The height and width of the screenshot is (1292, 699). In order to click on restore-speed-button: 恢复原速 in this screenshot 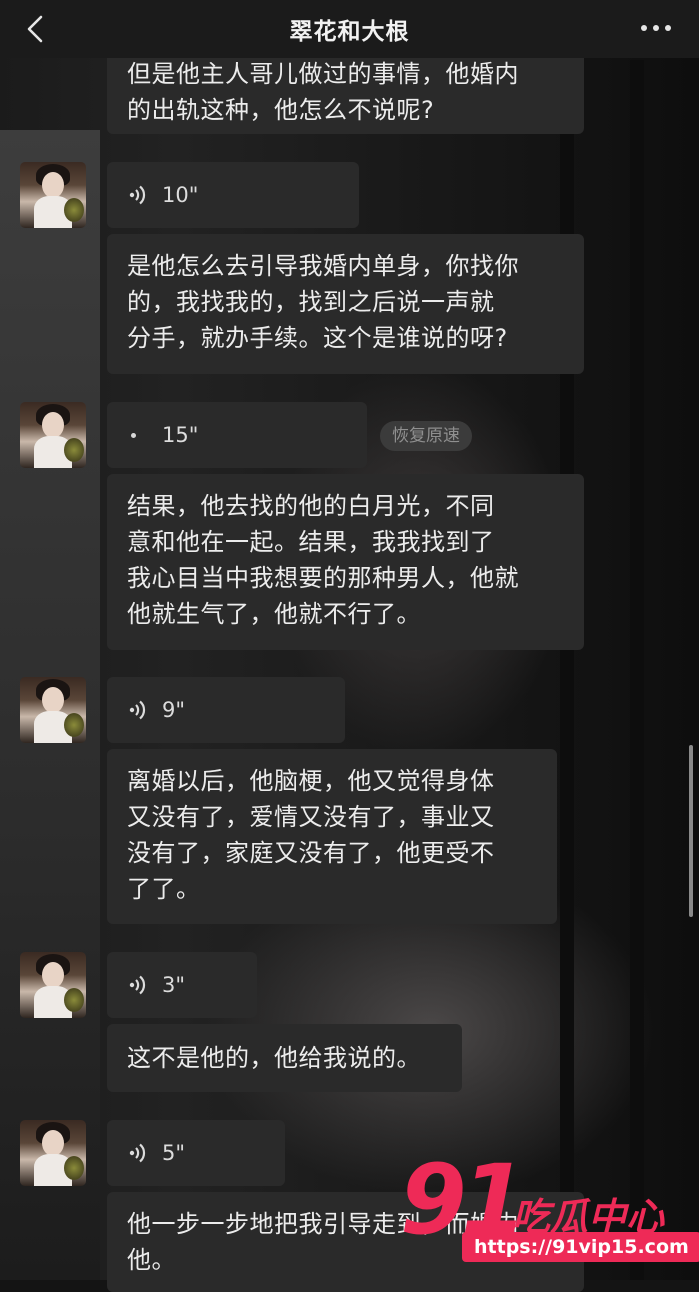, I will do `click(426, 436)`.